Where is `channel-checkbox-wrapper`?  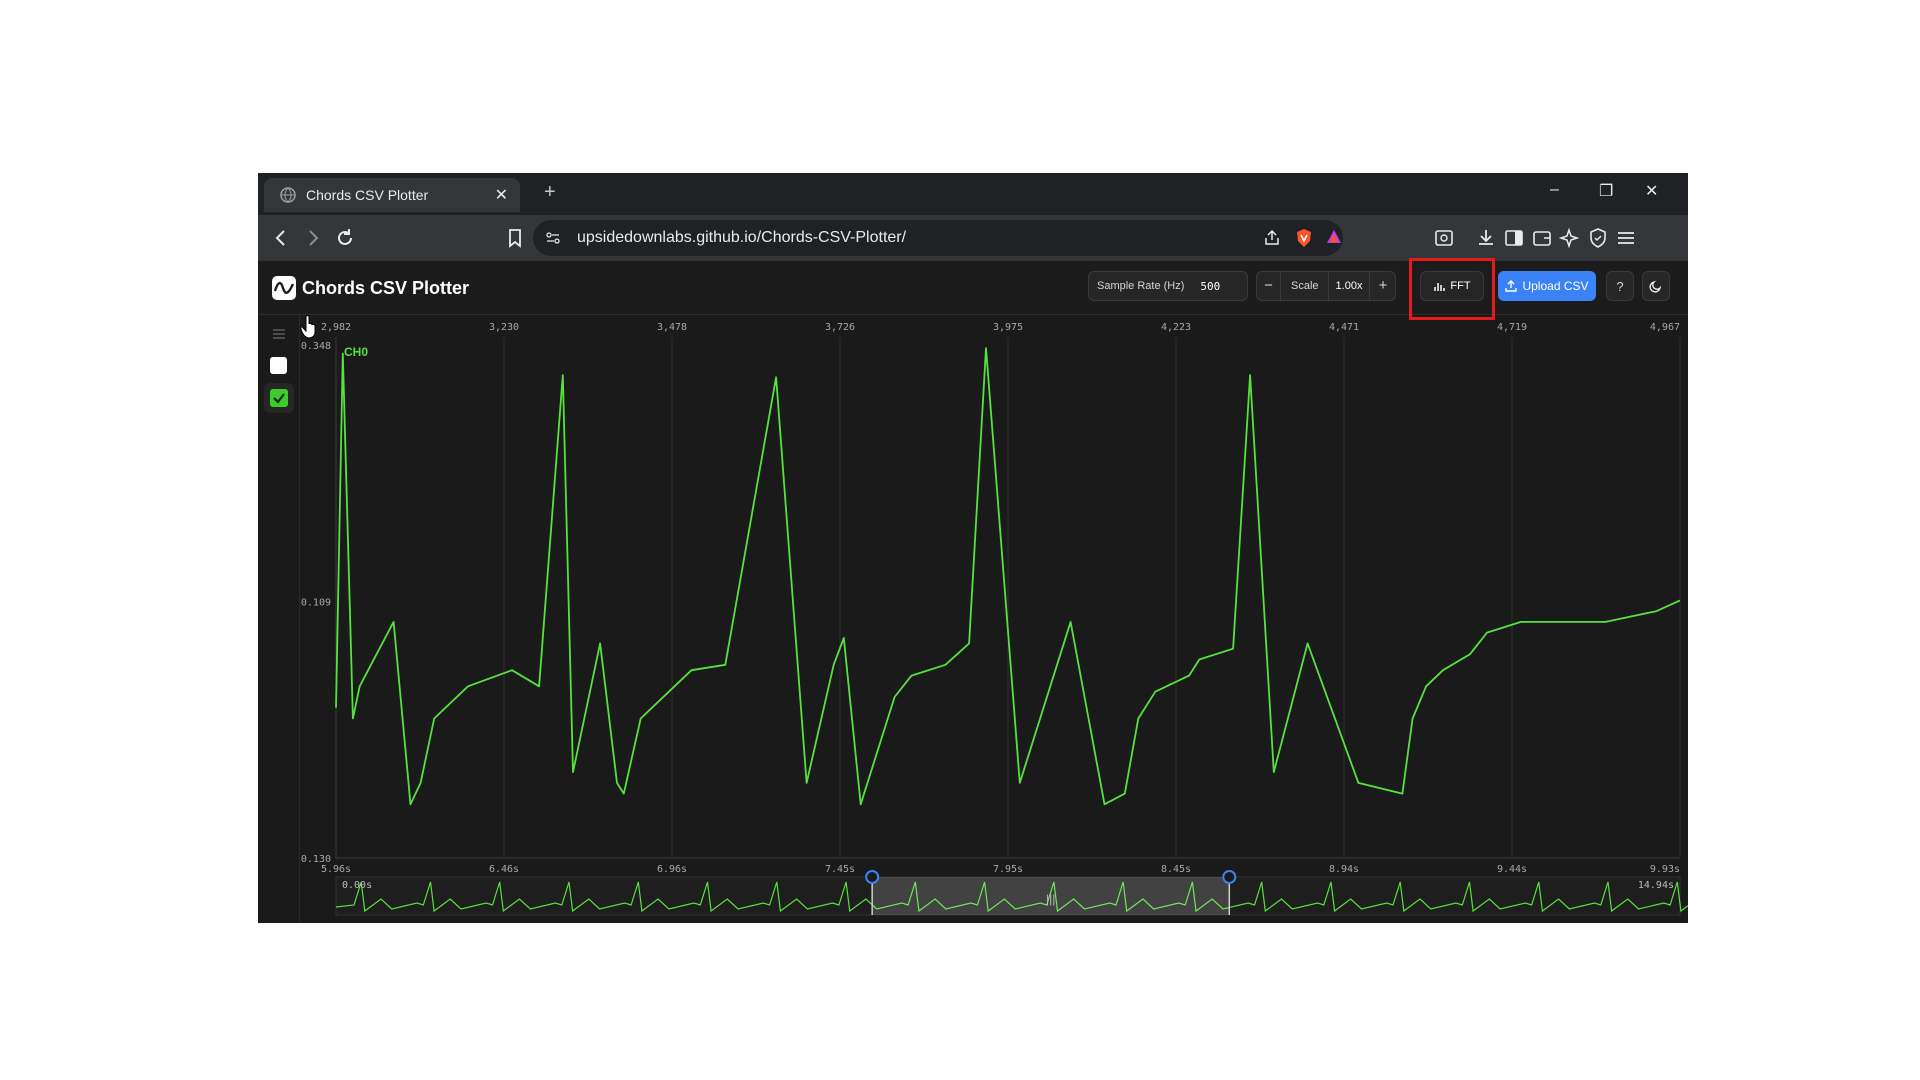
channel-checkbox-wrapper is located at coordinates (279, 398).